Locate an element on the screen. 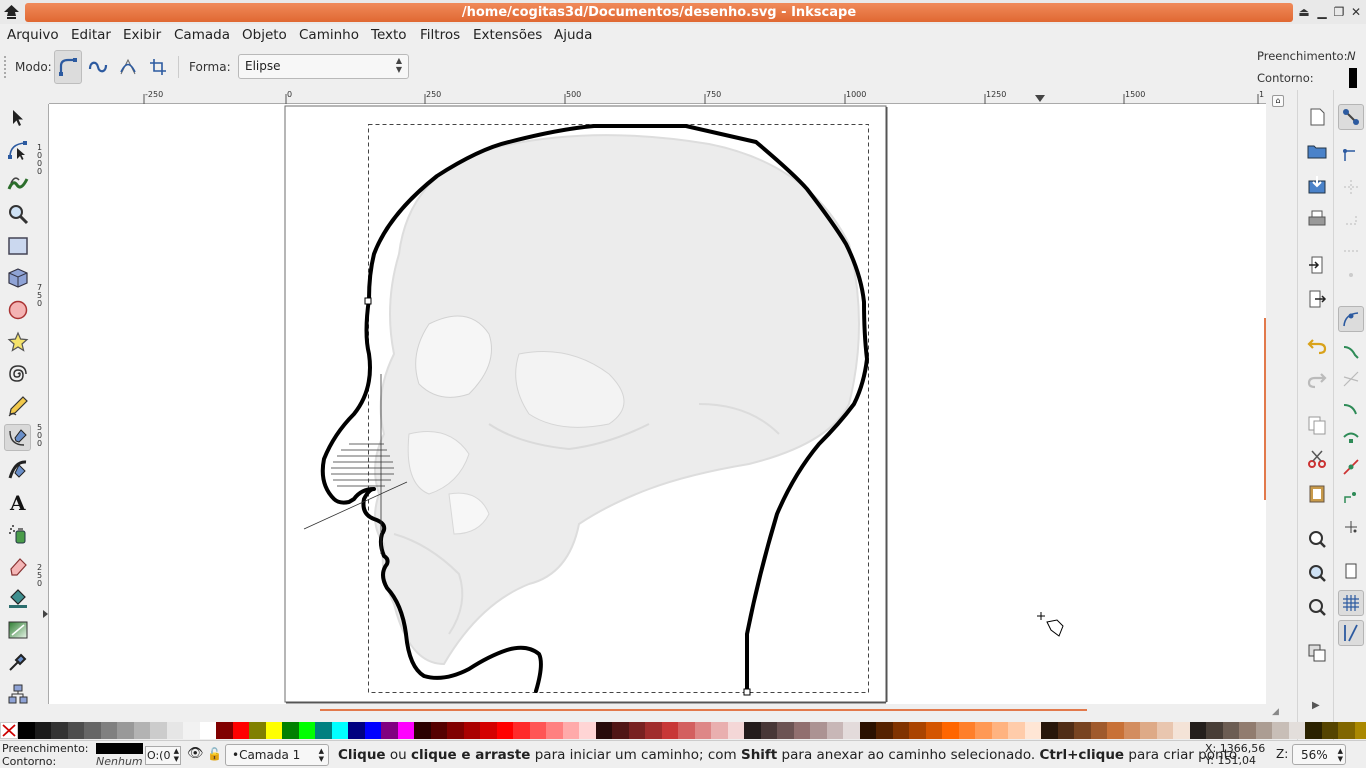 The width and height of the screenshot is (1366, 768). menu-objeto: Objeto is located at coordinates (264, 35).